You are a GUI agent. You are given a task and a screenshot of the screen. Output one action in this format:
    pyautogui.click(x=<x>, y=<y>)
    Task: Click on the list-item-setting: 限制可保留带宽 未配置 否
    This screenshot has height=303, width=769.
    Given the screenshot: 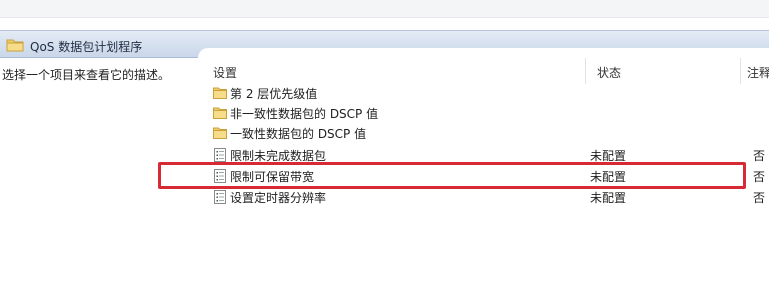 What is the action you would take?
    pyautogui.click(x=489, y=177)
    